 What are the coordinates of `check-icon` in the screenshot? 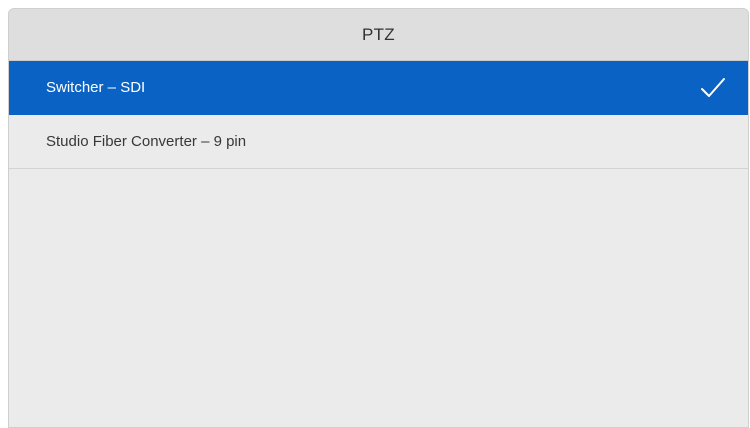 It's located at (713, 87).